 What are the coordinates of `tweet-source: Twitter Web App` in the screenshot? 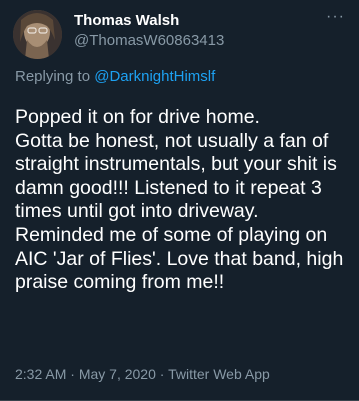 It's located at (219, 374).